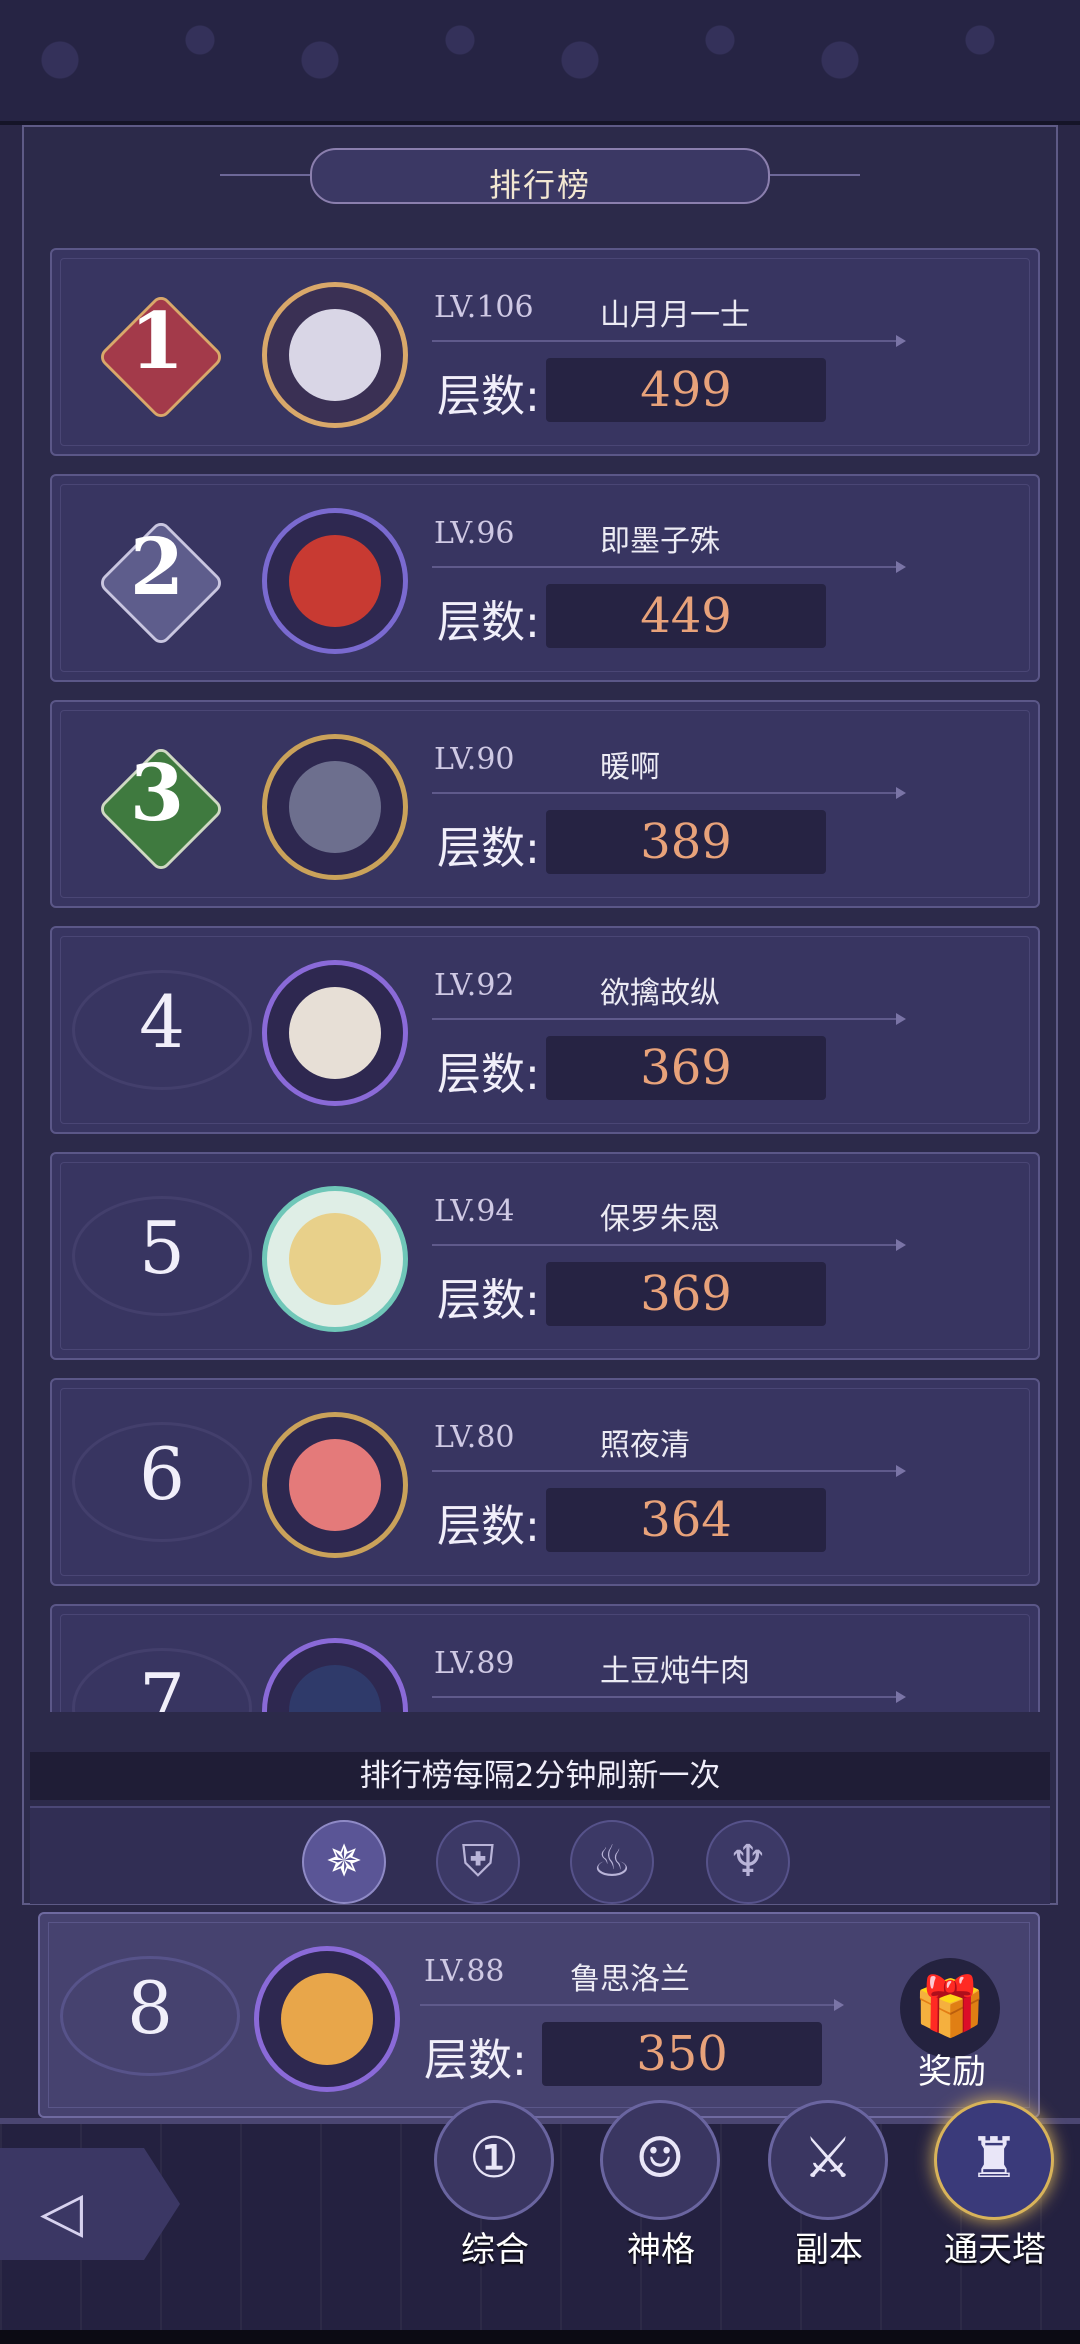  Describe the element at coordinates (952, 2068) in the screenshot. I see `reward-label: 奖励` at that location.